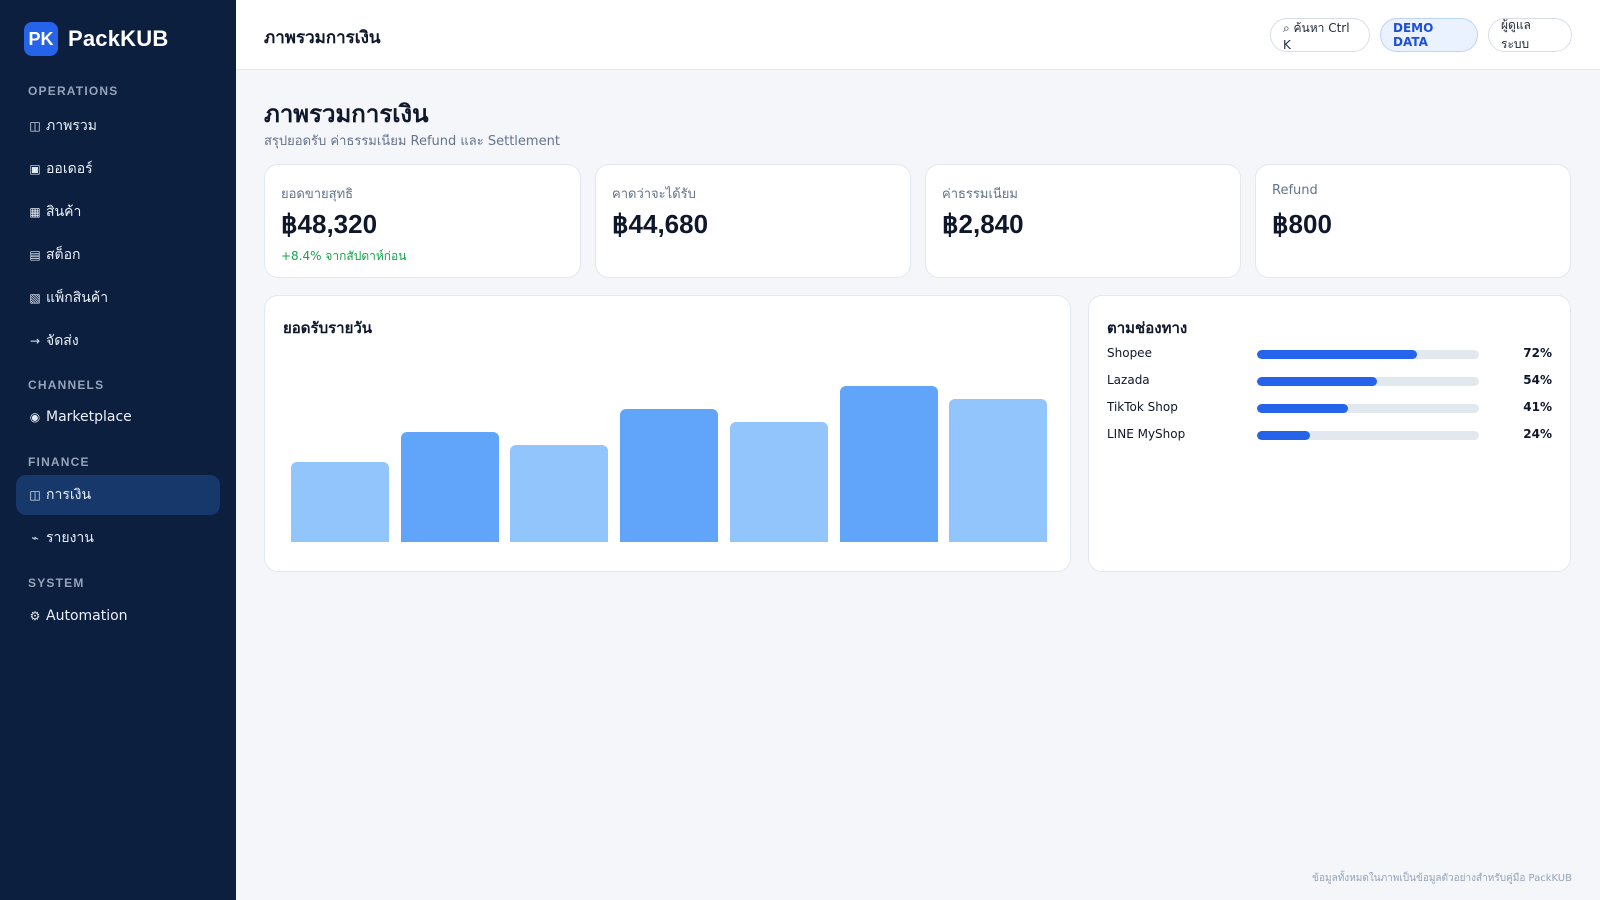 This screenshot has height=900, width=1600. What do you see at coordinates (35, 495) in the screenshot?
I see `finance-icon: ◫` at bounding box center [35, 495].